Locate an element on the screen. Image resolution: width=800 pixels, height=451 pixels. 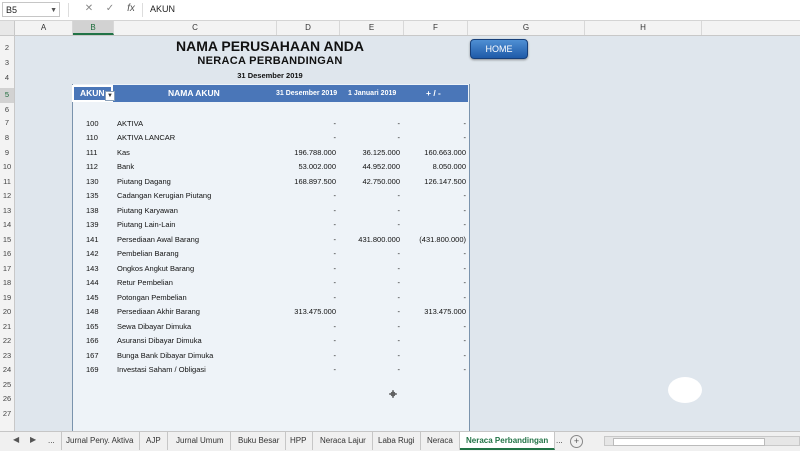
row-header: 24 is located at coordinates (7, 370).